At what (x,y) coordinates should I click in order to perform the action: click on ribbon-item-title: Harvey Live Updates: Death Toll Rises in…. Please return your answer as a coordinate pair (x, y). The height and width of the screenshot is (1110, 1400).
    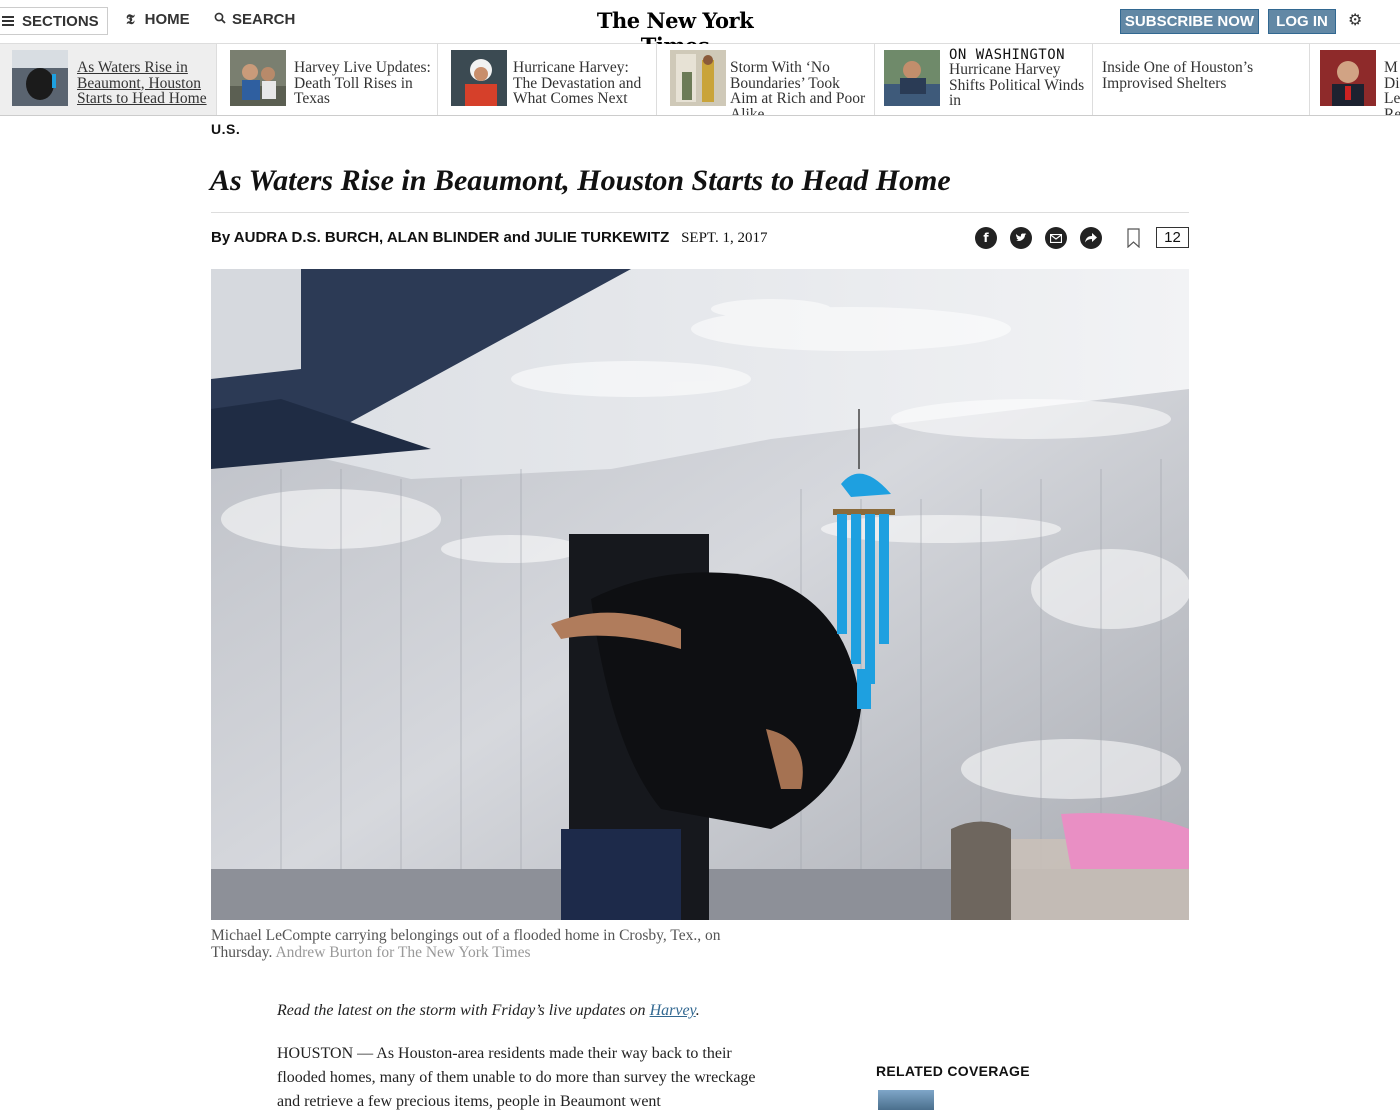
    Looking at the image, I should click on (362, 83).